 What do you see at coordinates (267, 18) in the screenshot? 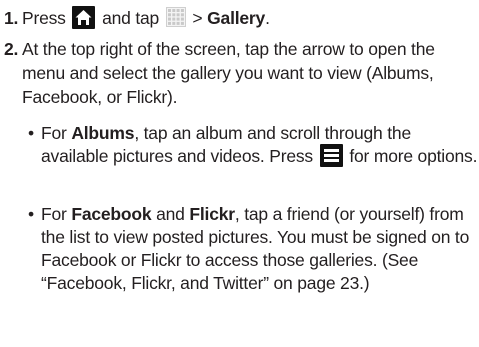
I see `step-1-period: .` at bounding box center [267, 18].